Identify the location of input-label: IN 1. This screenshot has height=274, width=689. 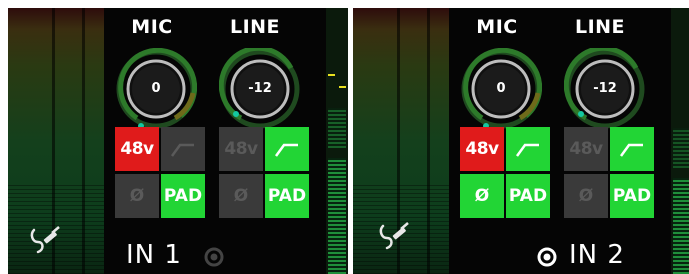
(154, 255).